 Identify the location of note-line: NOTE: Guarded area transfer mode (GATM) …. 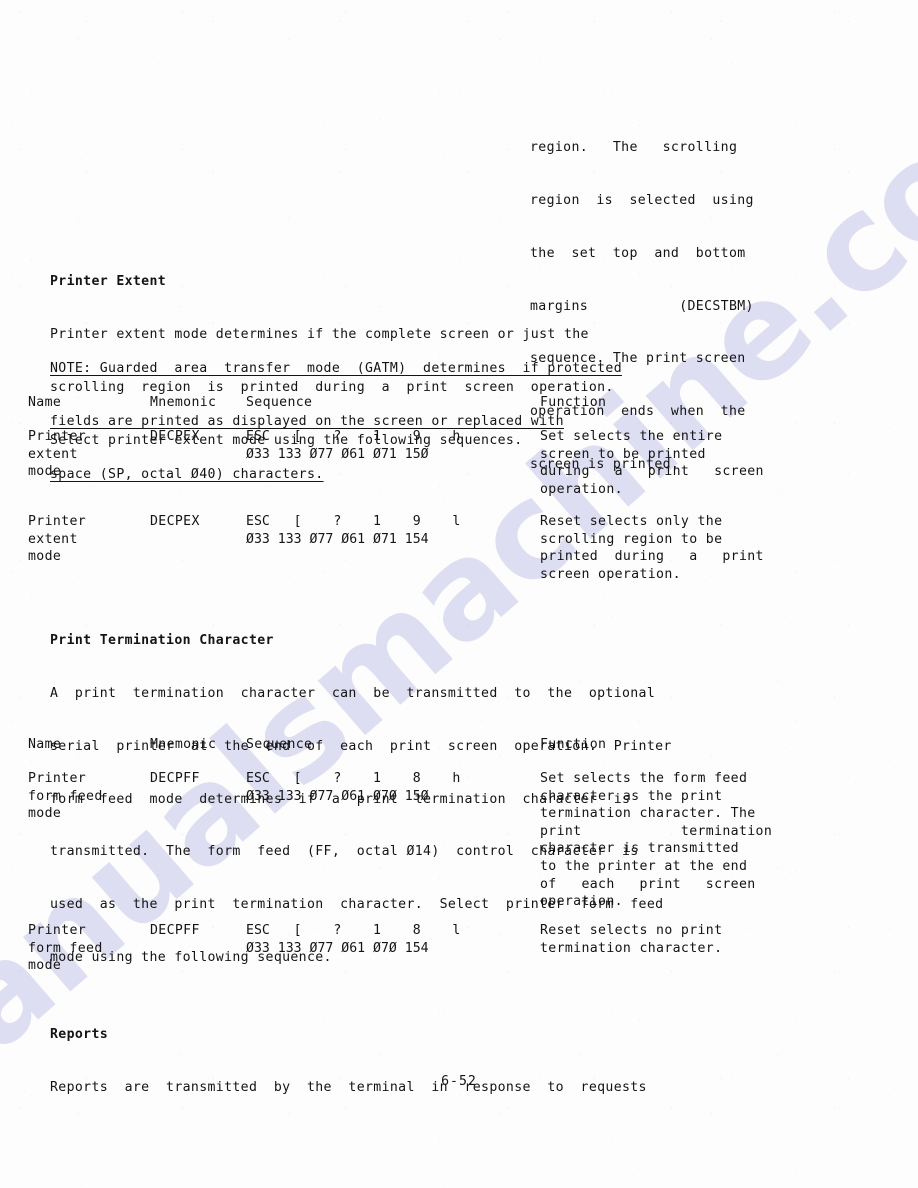
(336, 369).